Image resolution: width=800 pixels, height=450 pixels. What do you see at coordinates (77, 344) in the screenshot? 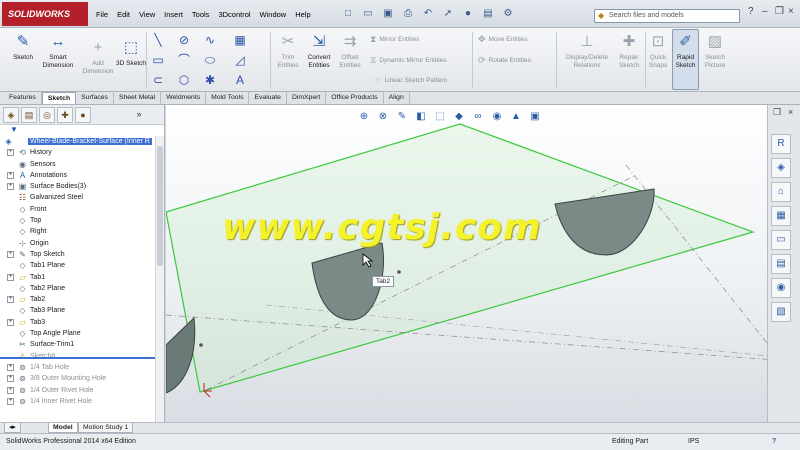
I see `tree-node: ✂ Surface-Trim1` at bounding box center [77, 344].